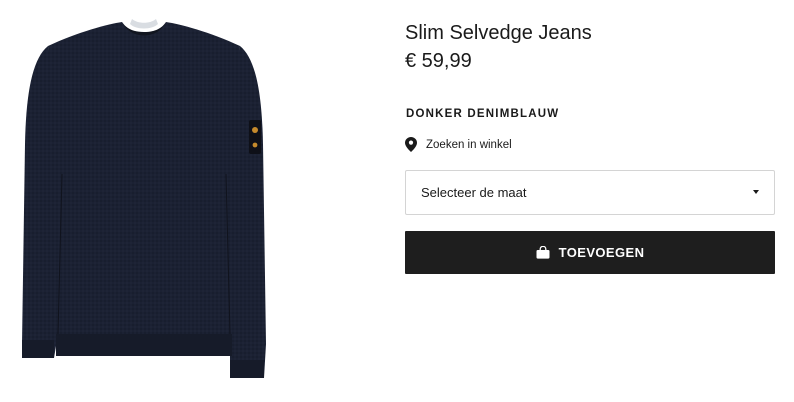 The width and height of the screenshot is (794, 402). I want to click on product-title: Slim Selvedge Jeans, so click(498, 33).